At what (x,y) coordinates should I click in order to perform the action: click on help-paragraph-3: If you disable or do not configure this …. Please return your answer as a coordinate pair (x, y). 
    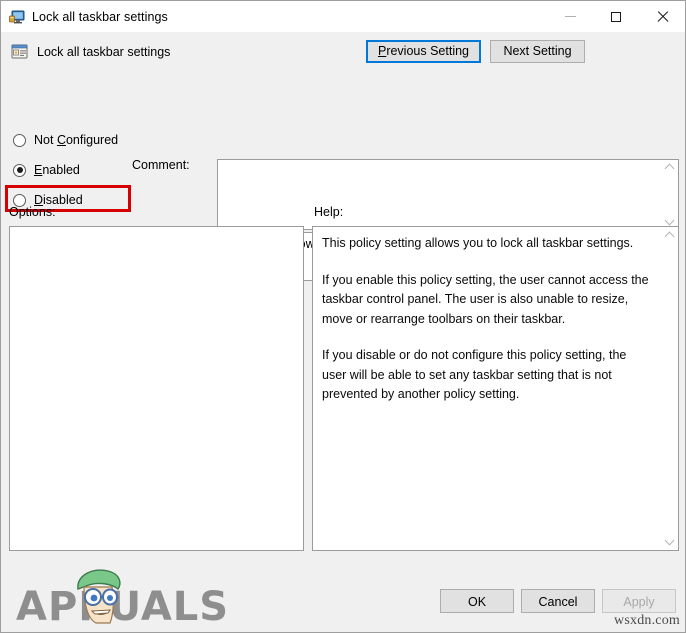
    Looking at the image, I should click on (474, 374).